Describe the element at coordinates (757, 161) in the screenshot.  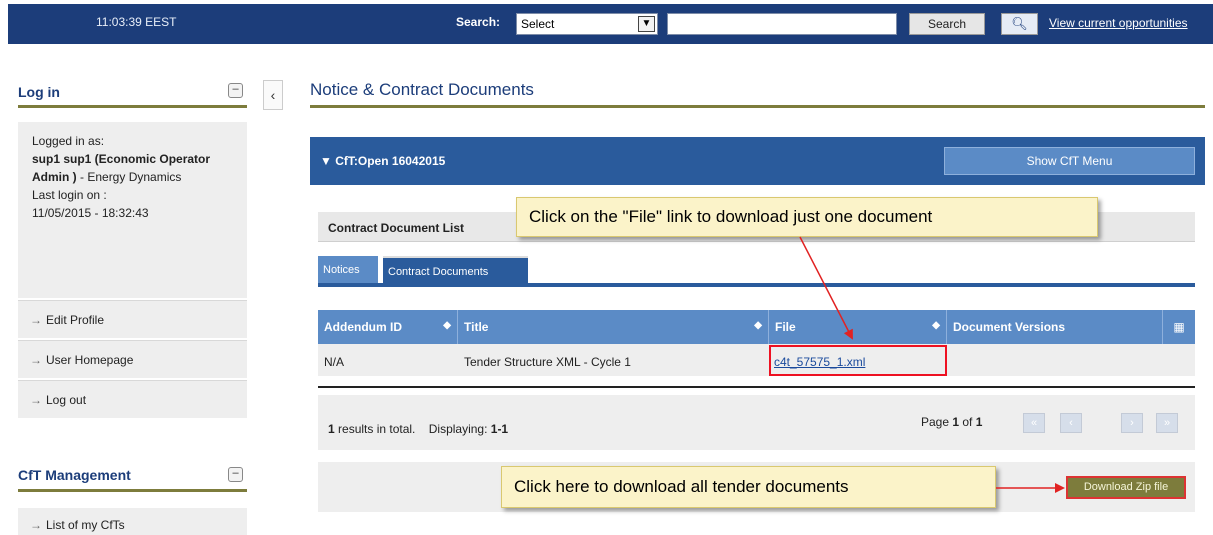
I see `cft-header: ▼ CfT:Open 16042015 Show CfT Menu` at that location.